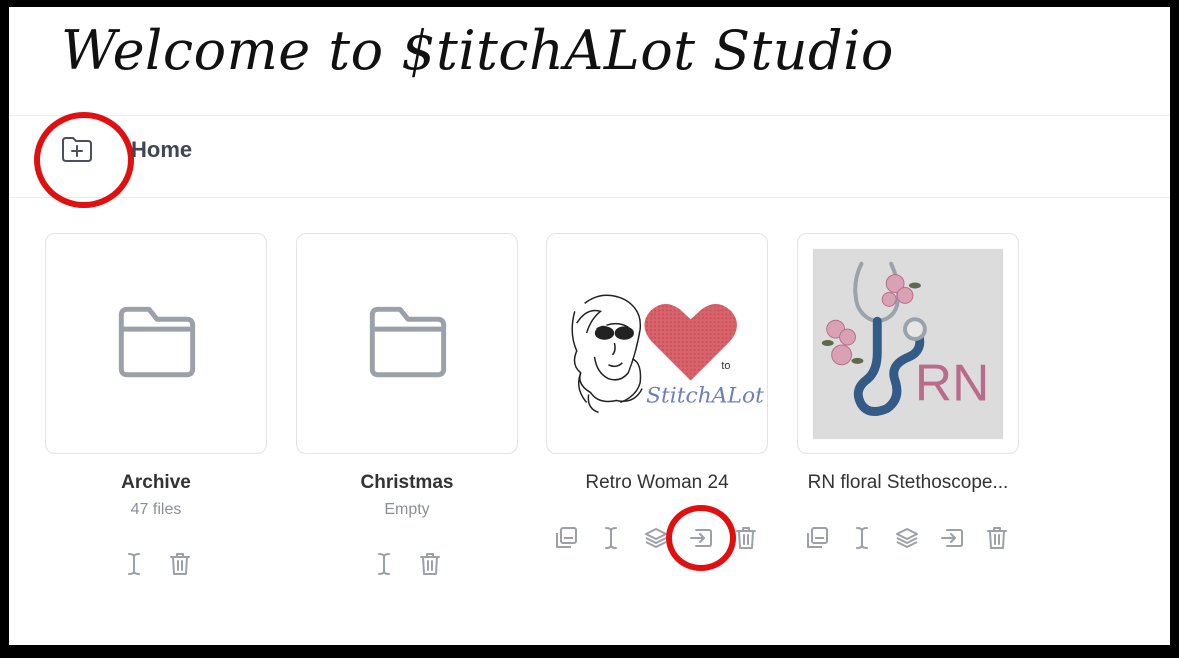 This screenshot has height=658, width=1179. I want to click on folder-card-christmas, so click(407, 343).